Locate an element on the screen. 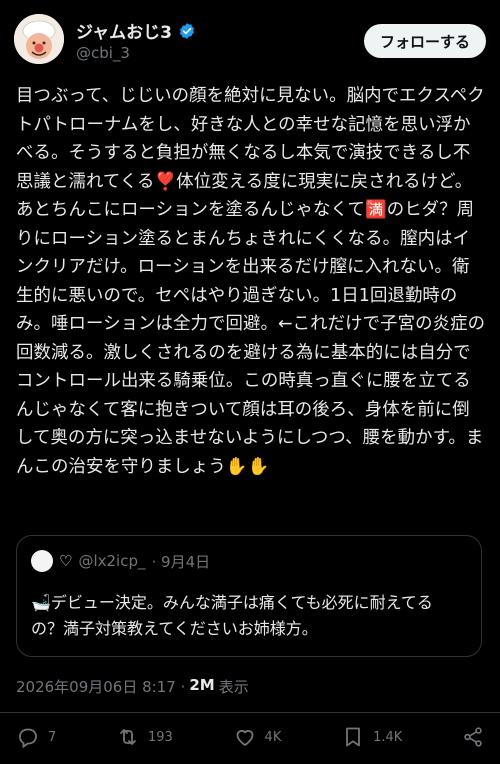 This screenshot has width=500, height=764. author-display-name: ジャムおじ3 is located at coordinates (124, 30).